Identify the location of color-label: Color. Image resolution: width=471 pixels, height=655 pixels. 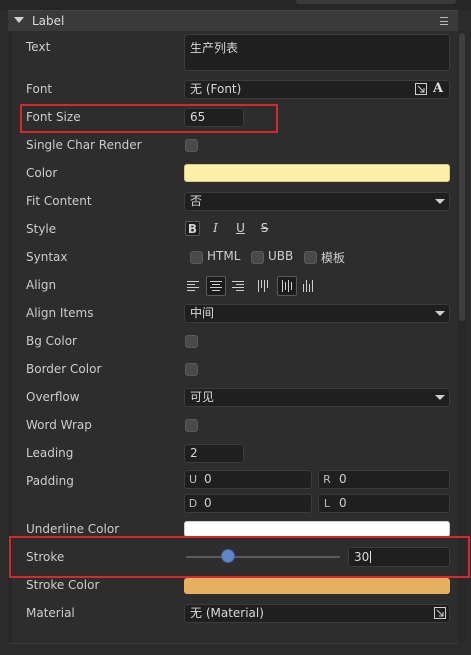
(42, 173).